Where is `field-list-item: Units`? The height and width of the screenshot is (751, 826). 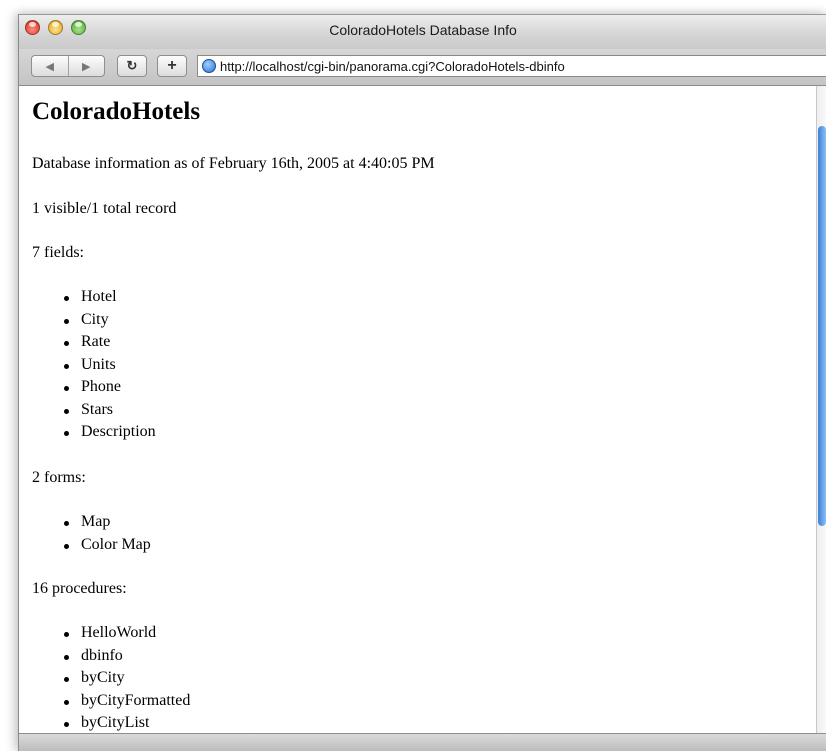
field-list-item: Units is located at coordinates (107, 365).